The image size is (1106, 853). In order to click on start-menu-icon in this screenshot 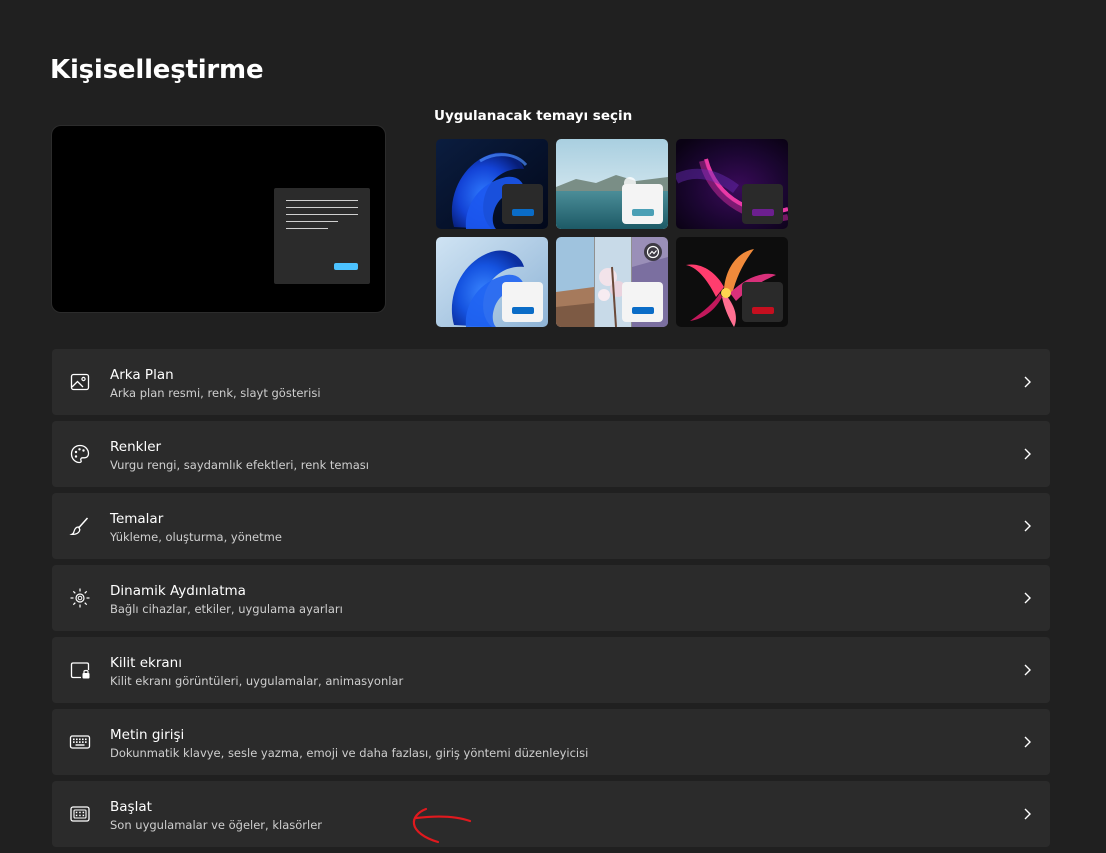, I will do `click(80, 814)`.